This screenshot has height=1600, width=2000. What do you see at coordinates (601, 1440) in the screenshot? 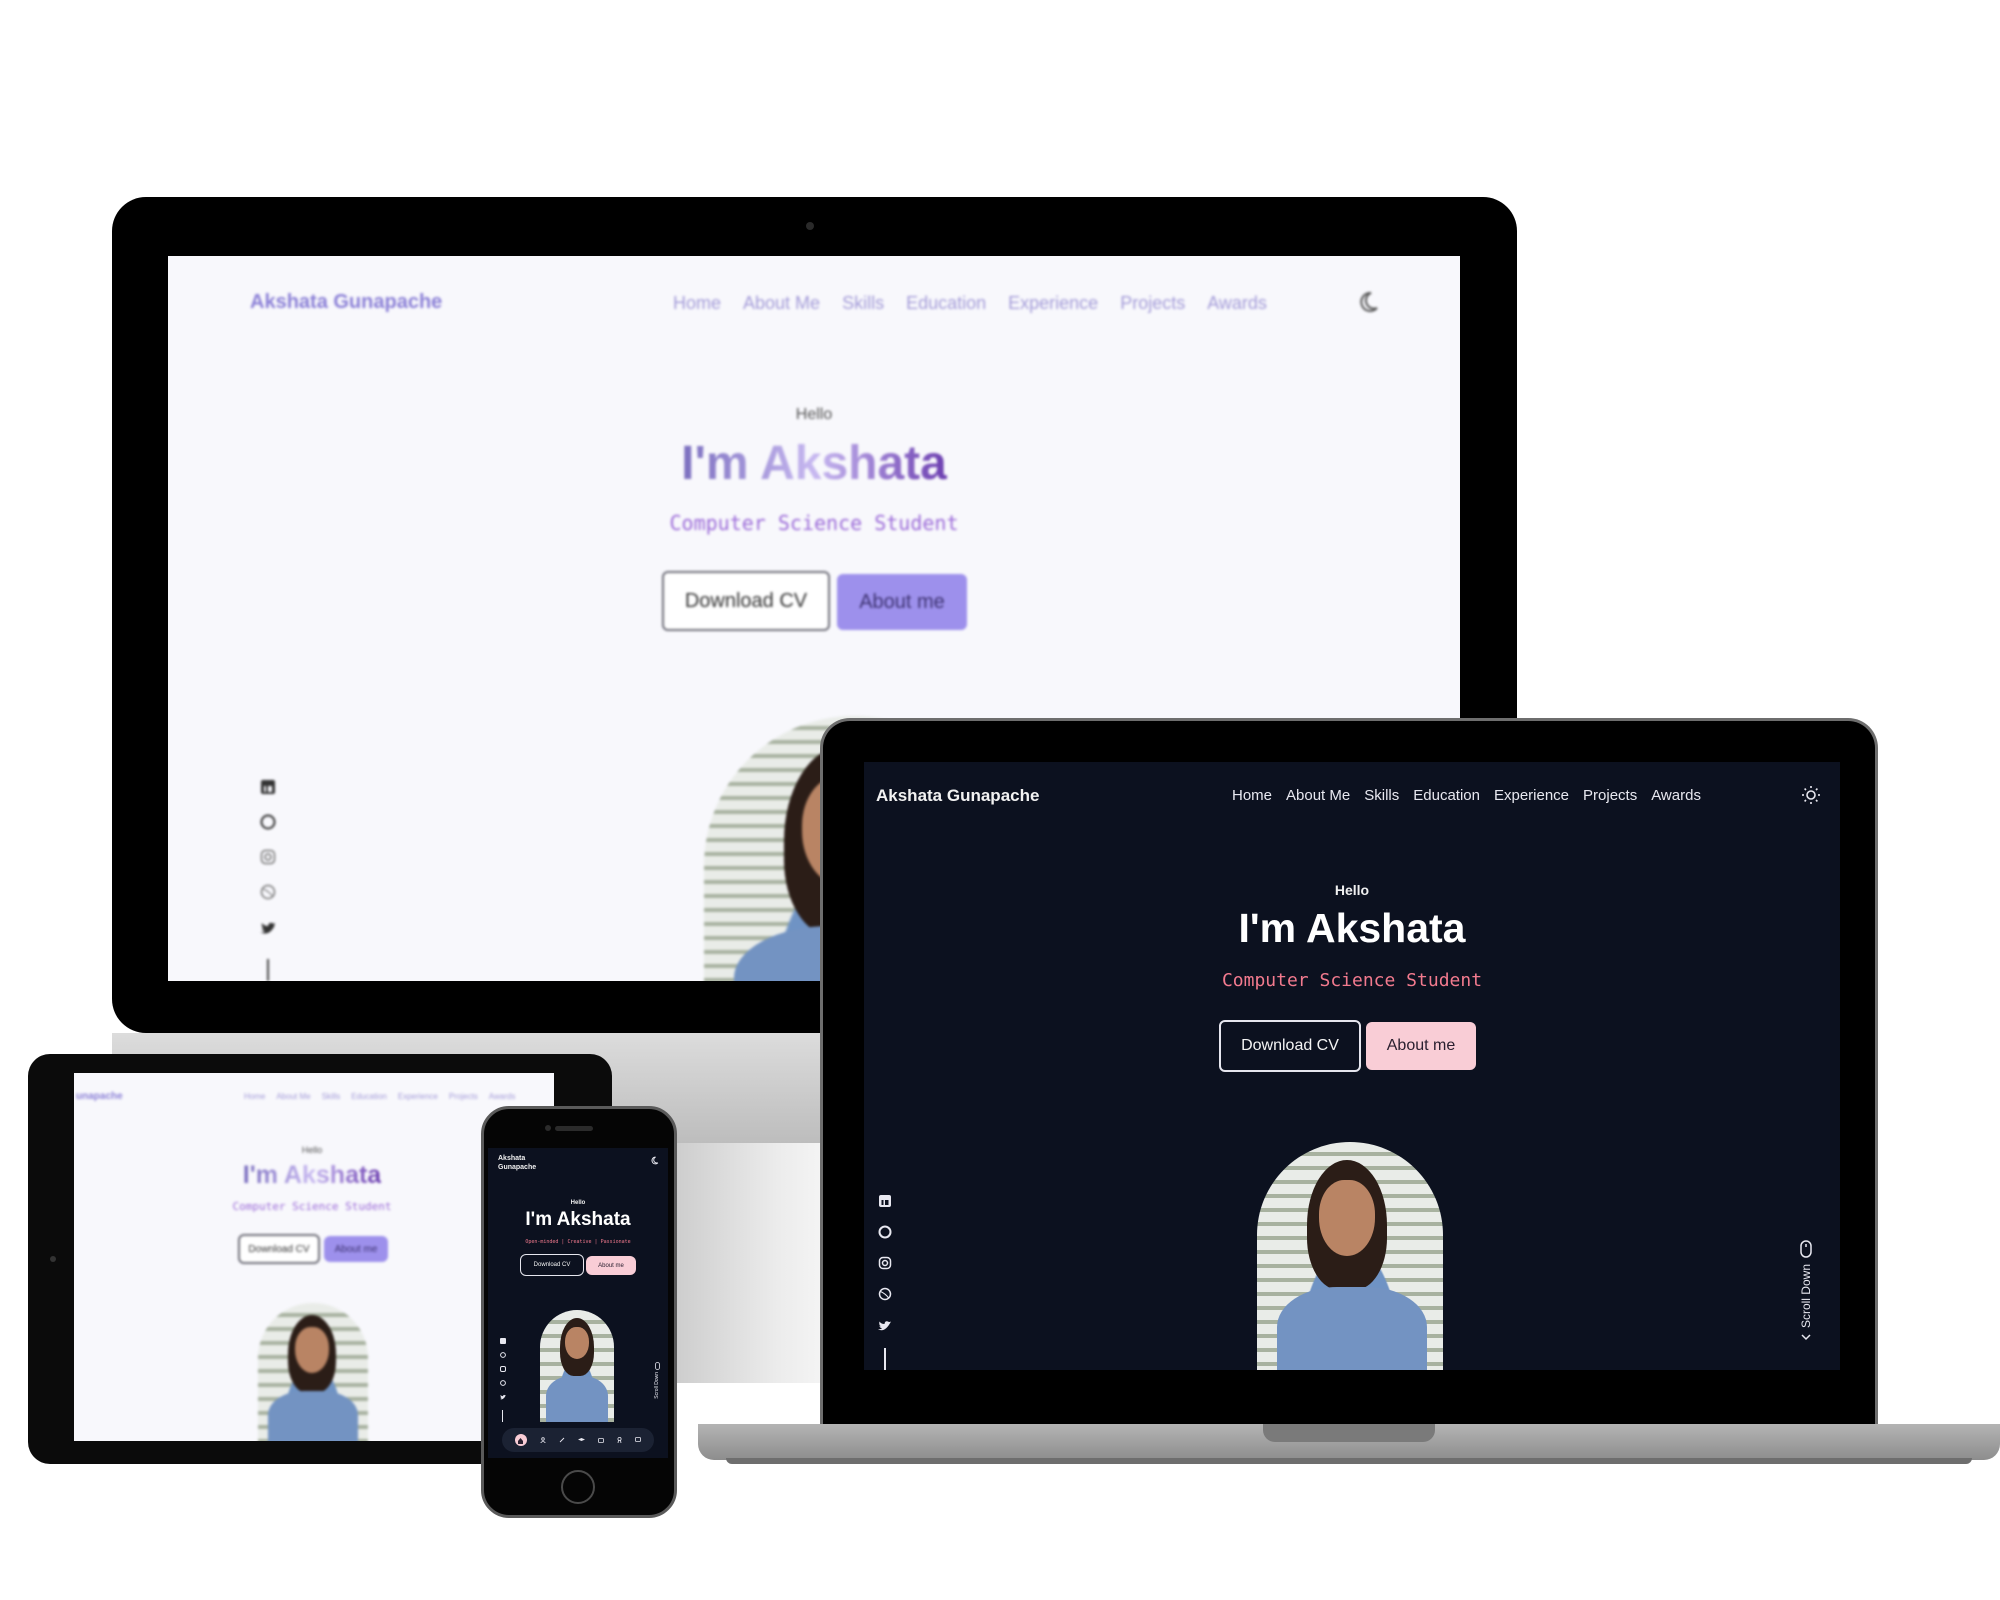
I see `briefcase-icon` at bounding box center [601, 1440].